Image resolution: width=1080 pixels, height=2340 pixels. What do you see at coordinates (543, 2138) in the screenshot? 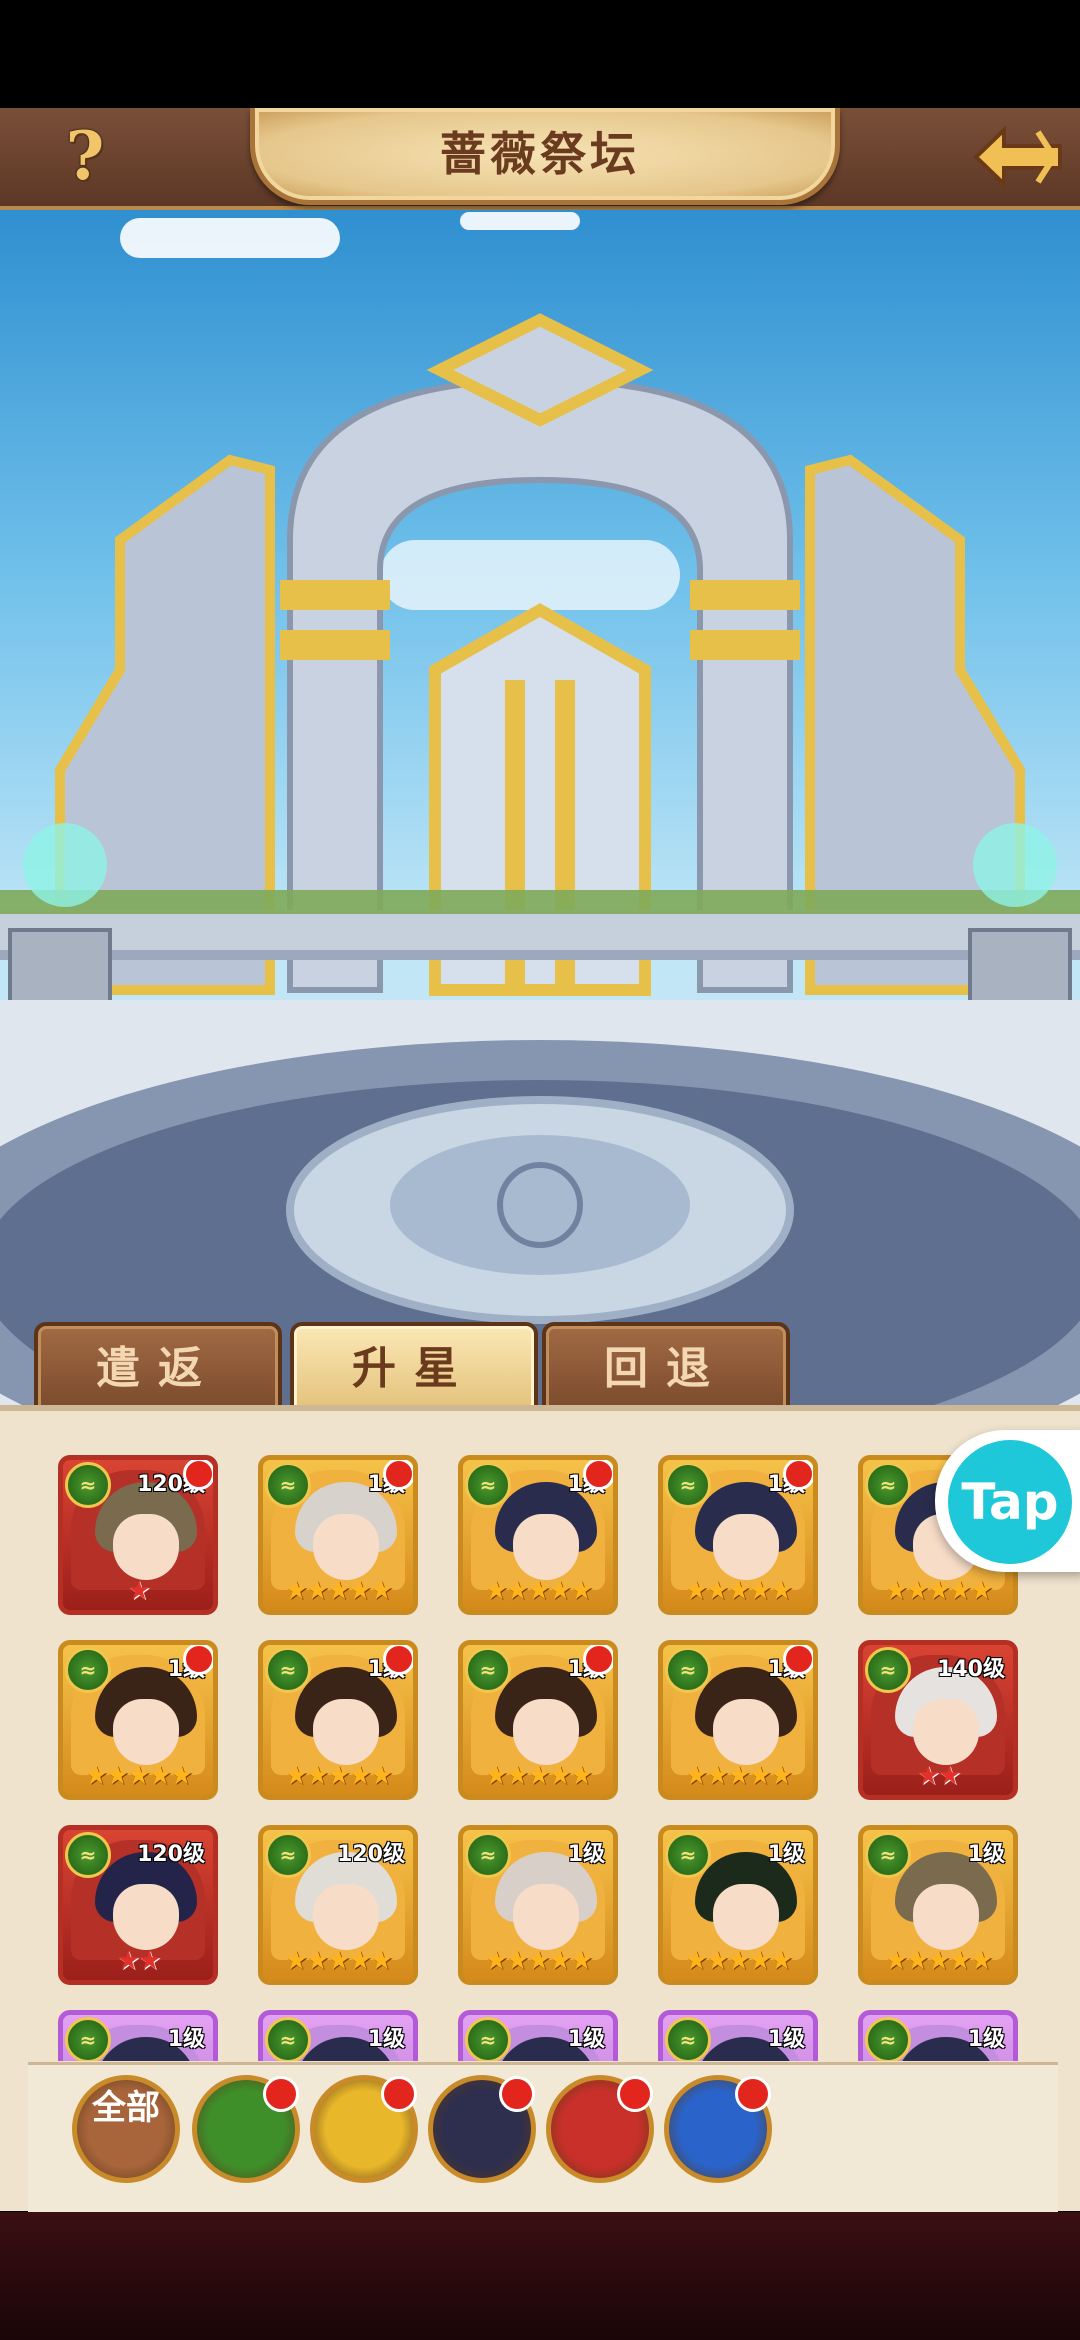
I see `faction-filter-bar` at bounding box center [543, 2138].